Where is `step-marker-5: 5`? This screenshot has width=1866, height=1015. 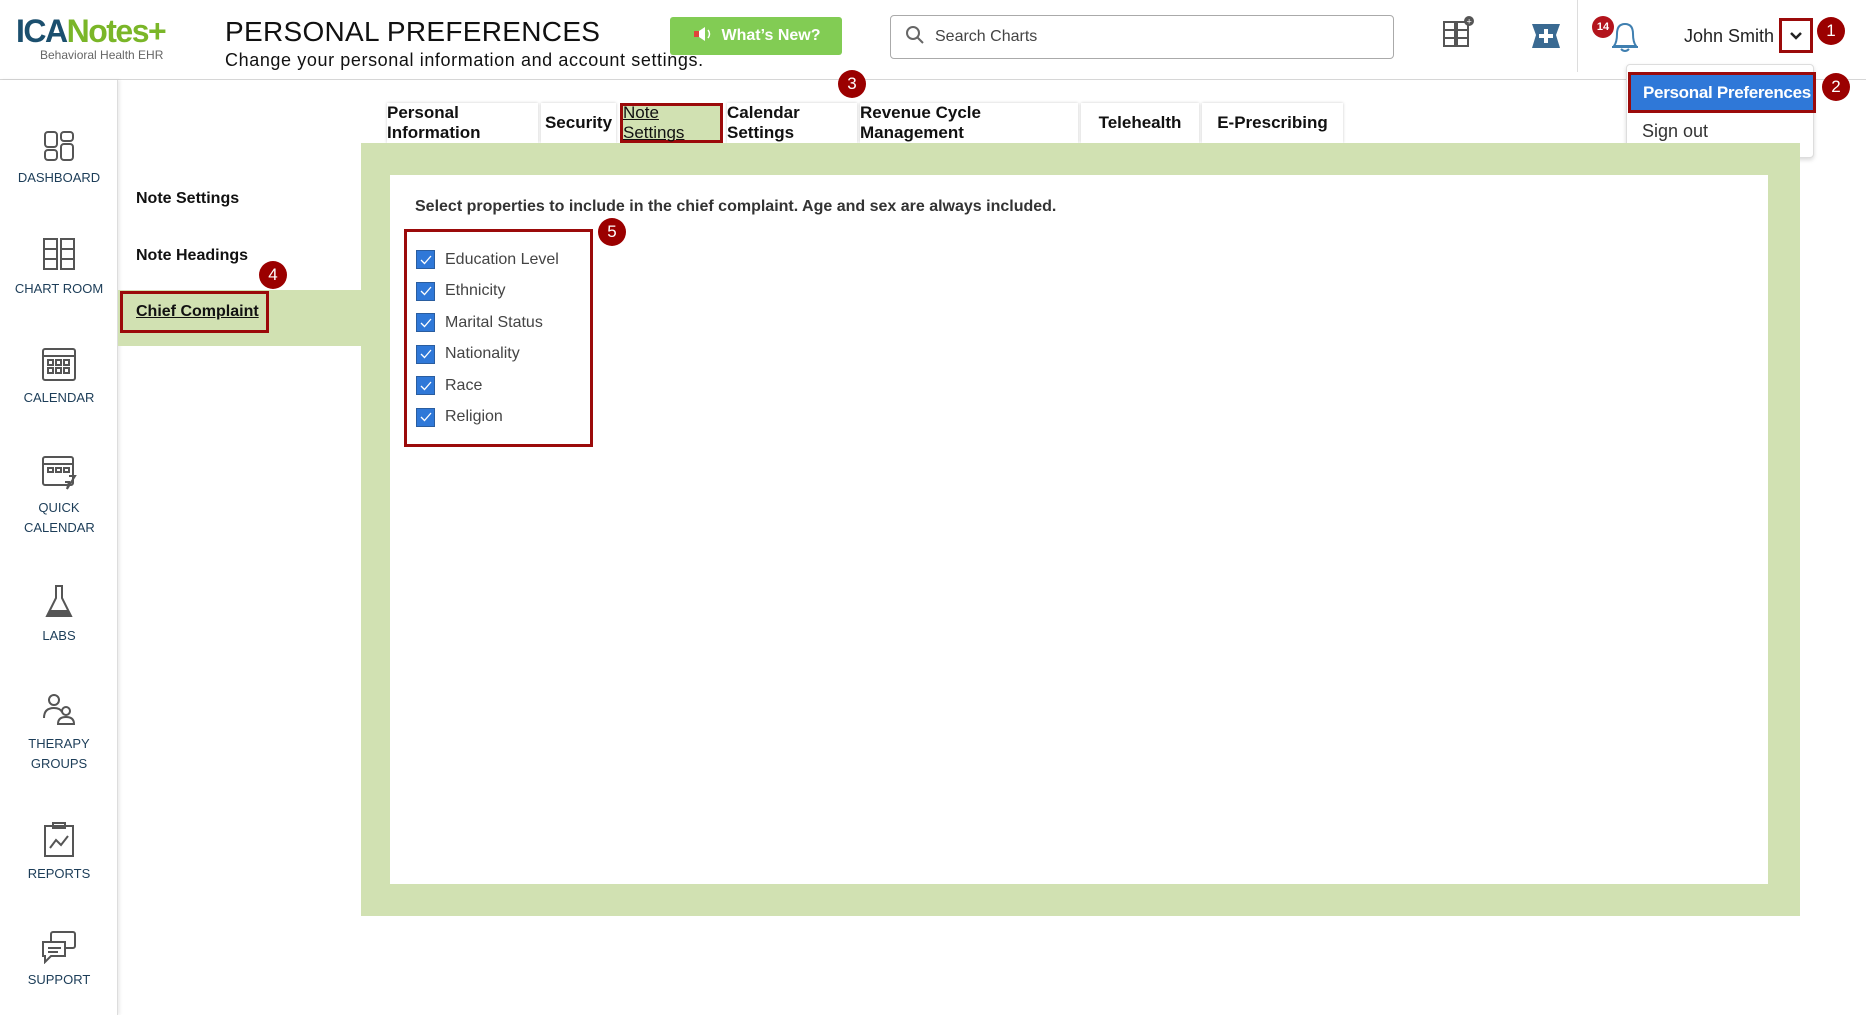
step-marker-5: 5 is located at coordinates (612, 232).